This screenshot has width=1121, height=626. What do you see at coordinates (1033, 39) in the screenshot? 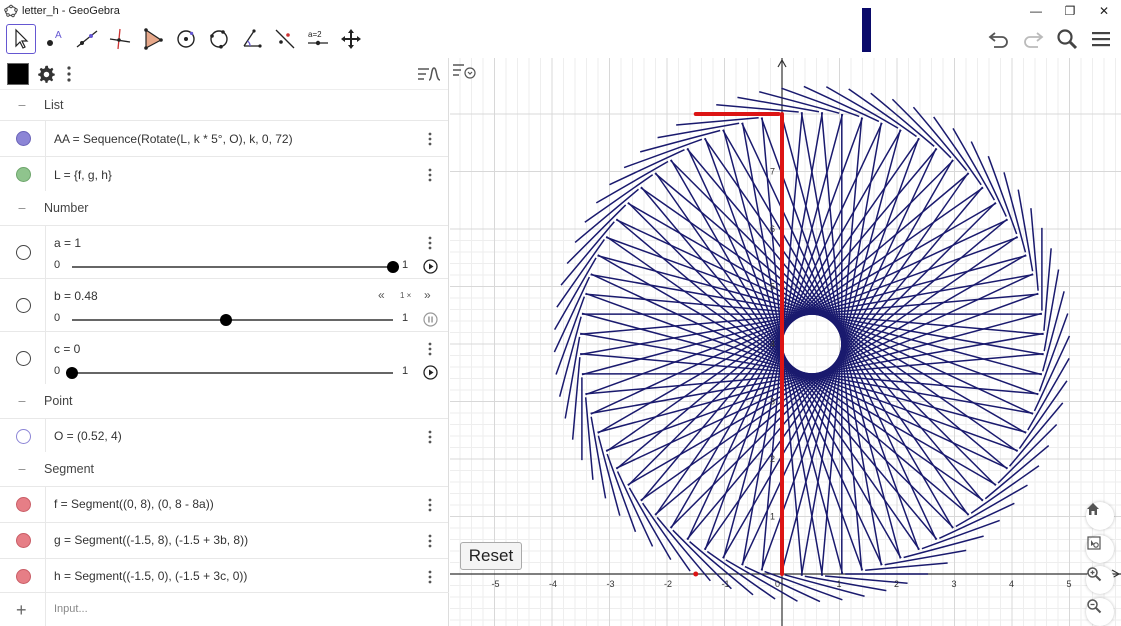
I see `redo-button` at bounding box center [1033, 39].